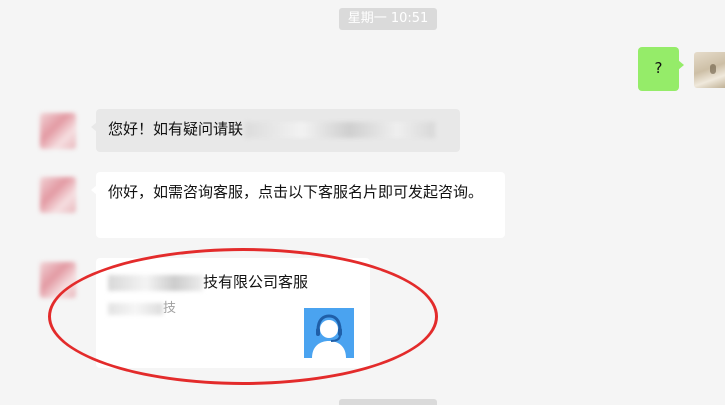 This screenshot has width=725, height=405. I want to click on contact-card: 技有限公司客服 技, so click(233, 313).